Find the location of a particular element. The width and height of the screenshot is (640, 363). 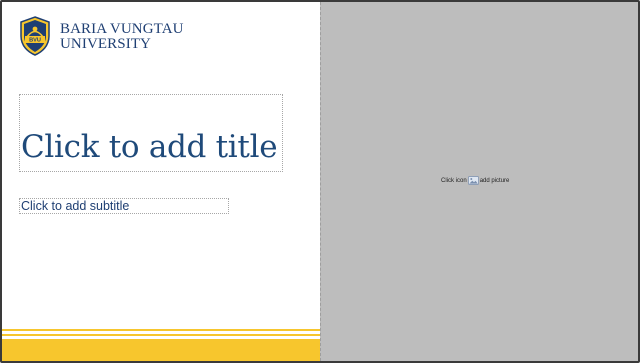

university-name: BARIA VUNGTAU UNIVERSITY is located at coordinates (122, 37).